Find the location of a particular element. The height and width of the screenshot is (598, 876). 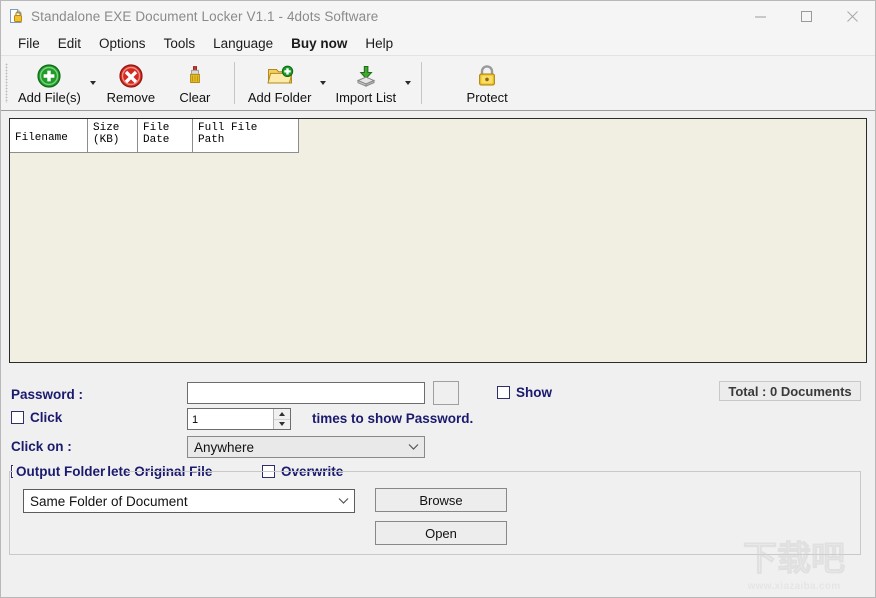

add-files-label: Add File(s) is located at coordinates (49, 97).